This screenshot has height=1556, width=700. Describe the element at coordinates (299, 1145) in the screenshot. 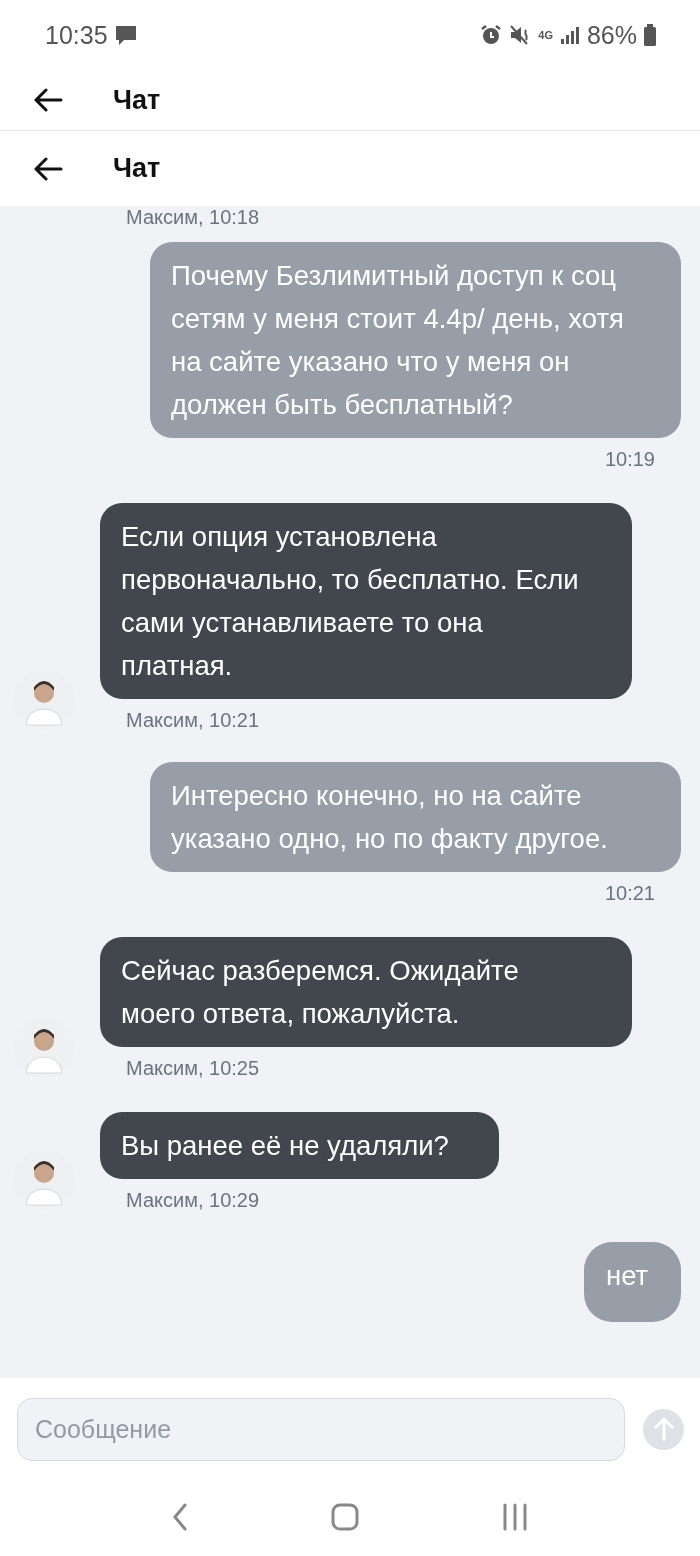

I see `message-bubble: Вы ранее её не удаляли?` at that location.